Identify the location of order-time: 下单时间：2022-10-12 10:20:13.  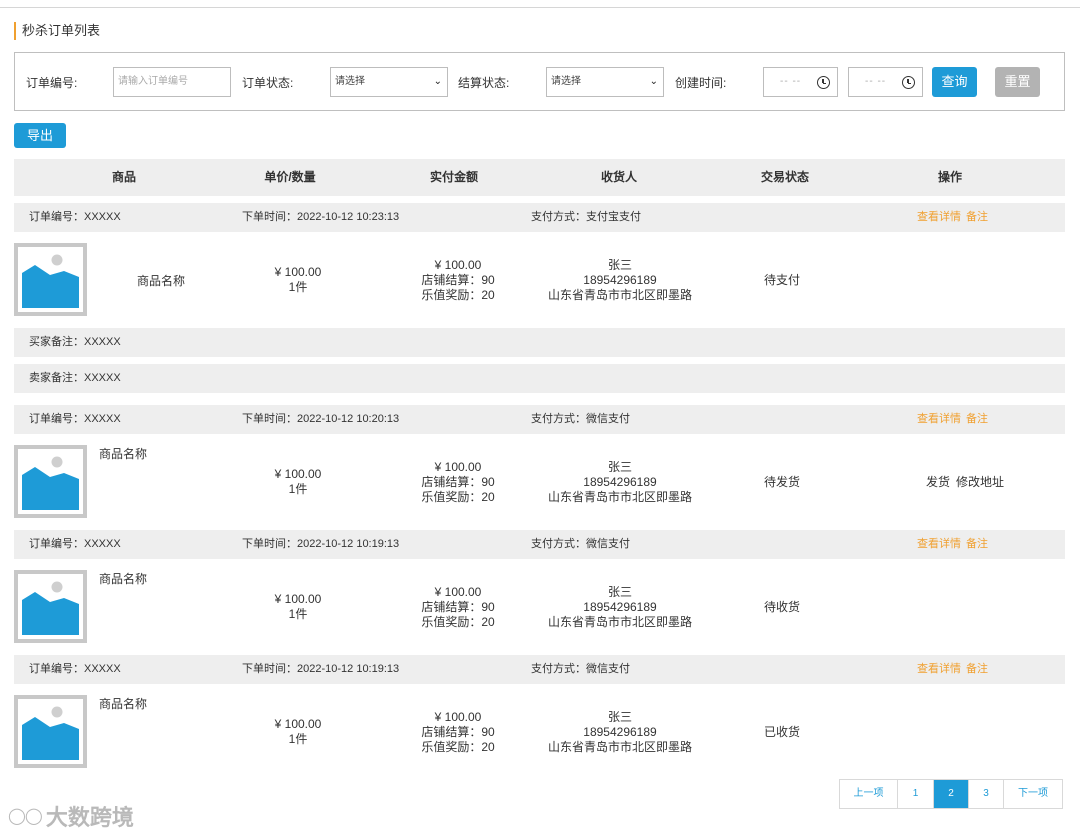
(321, 419).